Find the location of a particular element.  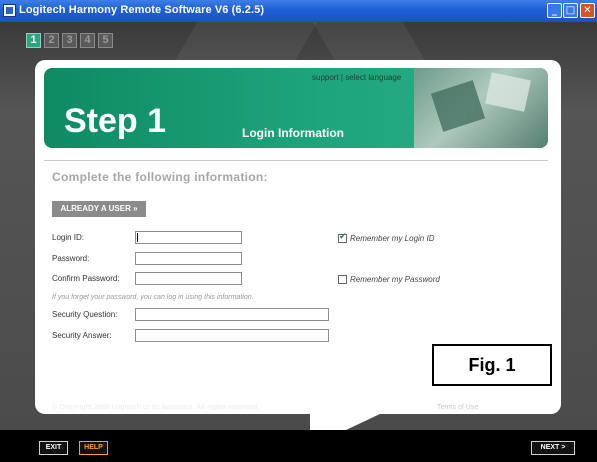

confirm-password-input is located at coordinates (188, 278).